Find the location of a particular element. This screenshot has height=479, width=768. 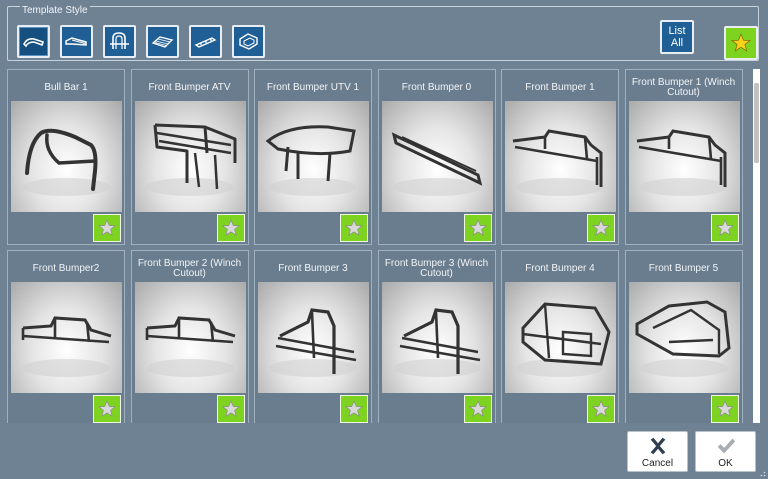

template-card: Front Bumper 2 (Winch Cutout) is located at coordinates (189, 336).